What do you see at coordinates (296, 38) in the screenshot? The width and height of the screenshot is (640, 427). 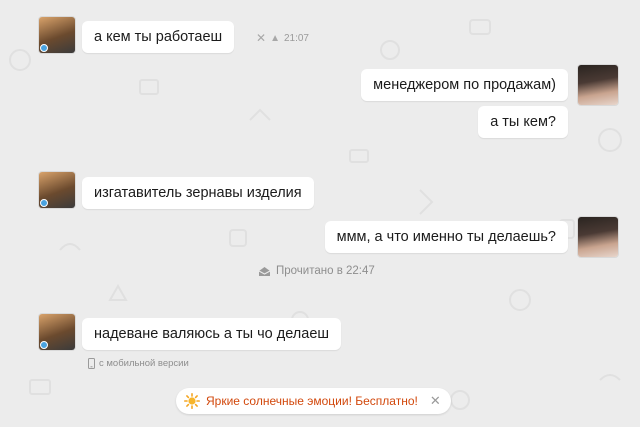 I see `message-time: 21:07` at bounding box center [296, 38].